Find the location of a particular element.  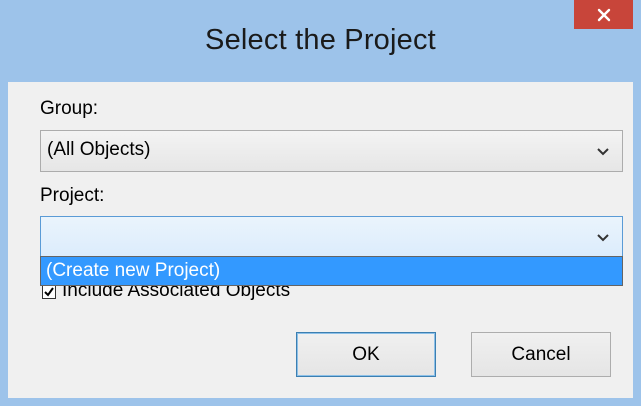

cancel-button: Cancel is located at coordinates (541, 354).